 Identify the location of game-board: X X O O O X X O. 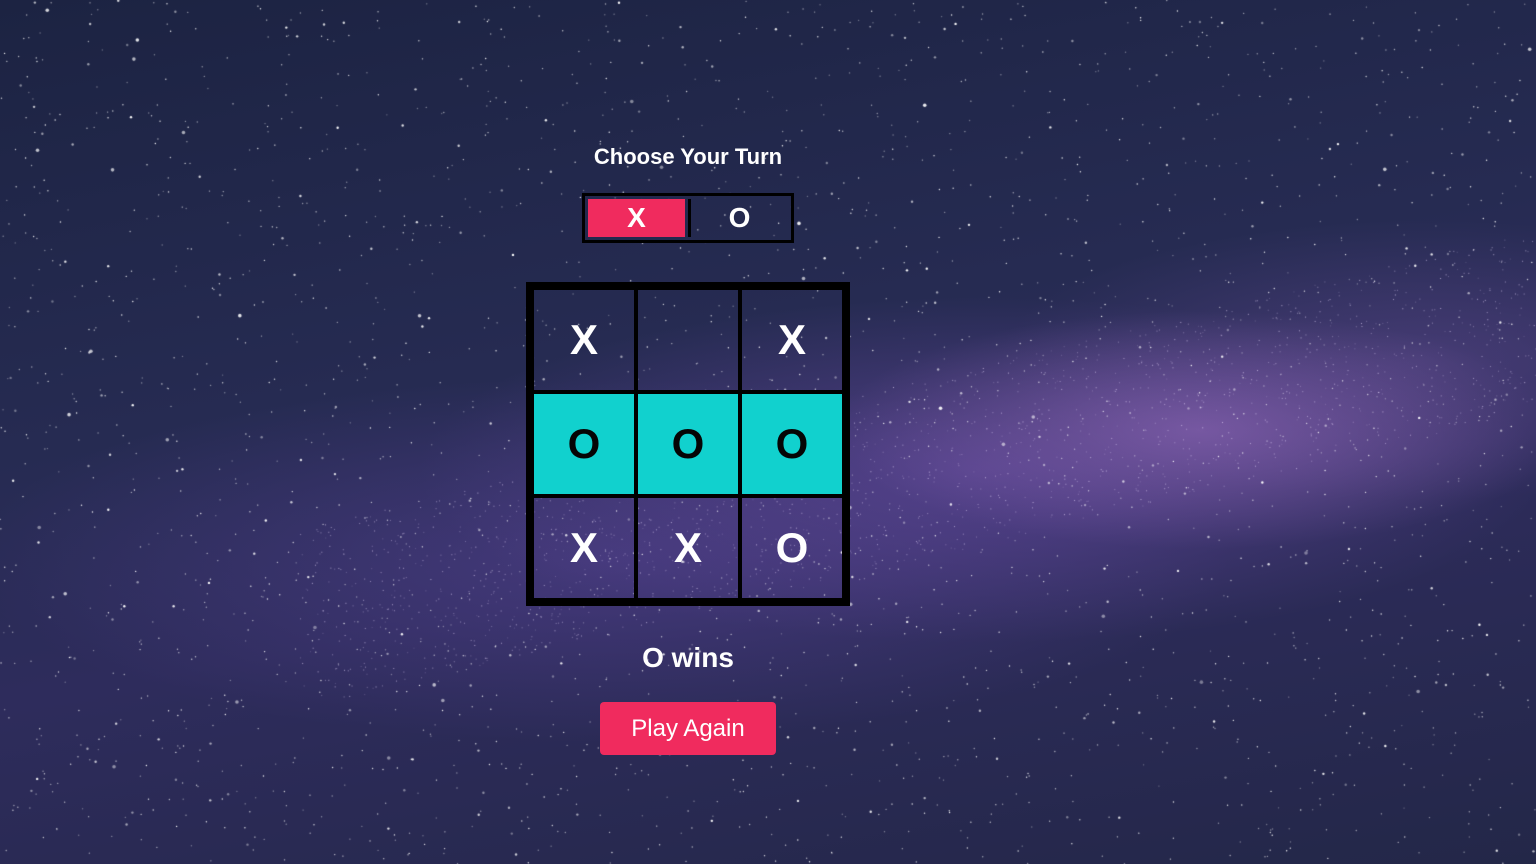
(688, 444).